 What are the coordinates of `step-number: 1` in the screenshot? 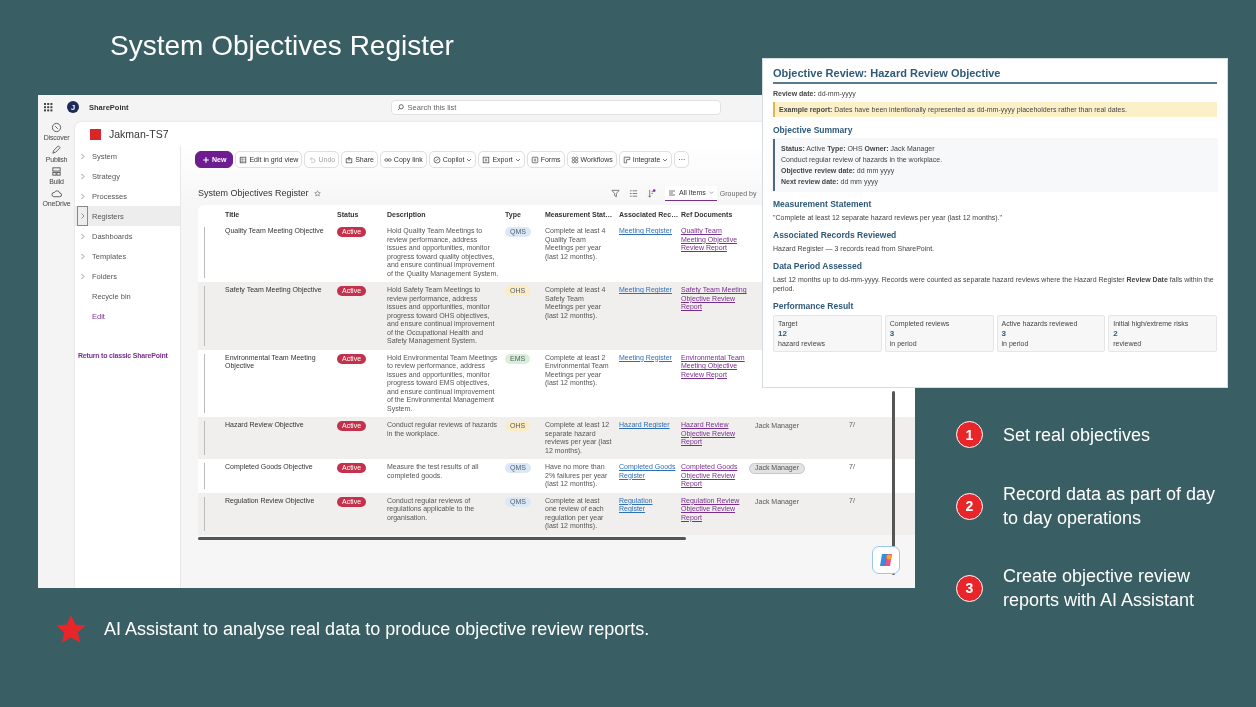 It's located at (969, 434).